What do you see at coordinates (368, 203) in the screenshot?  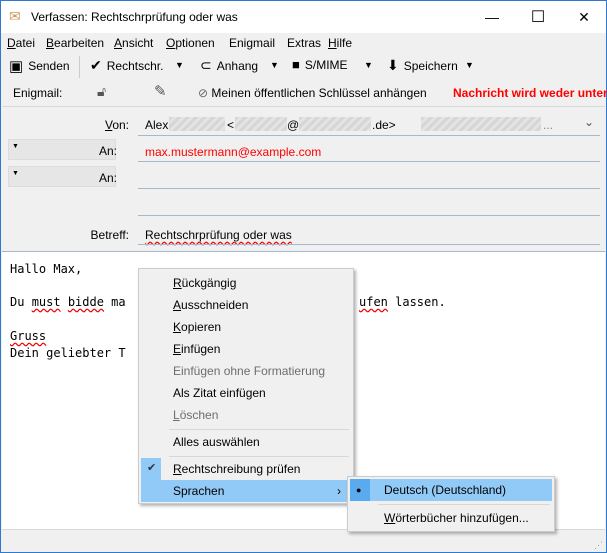 I see `recipient-field-empty` at bounding box center [368, 203].